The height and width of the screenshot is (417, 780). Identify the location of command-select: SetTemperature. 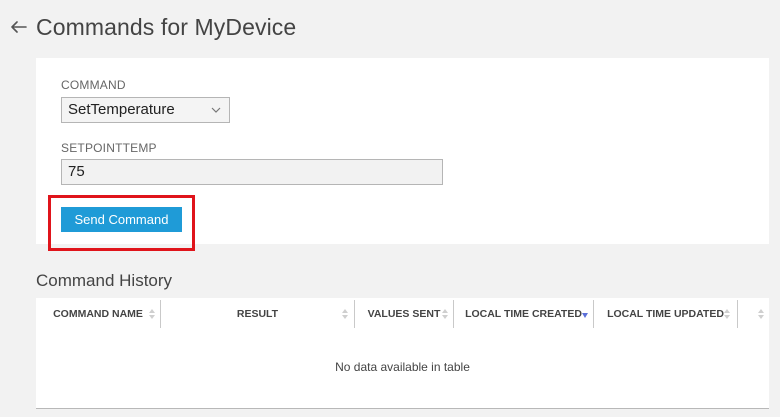
(145, 110).